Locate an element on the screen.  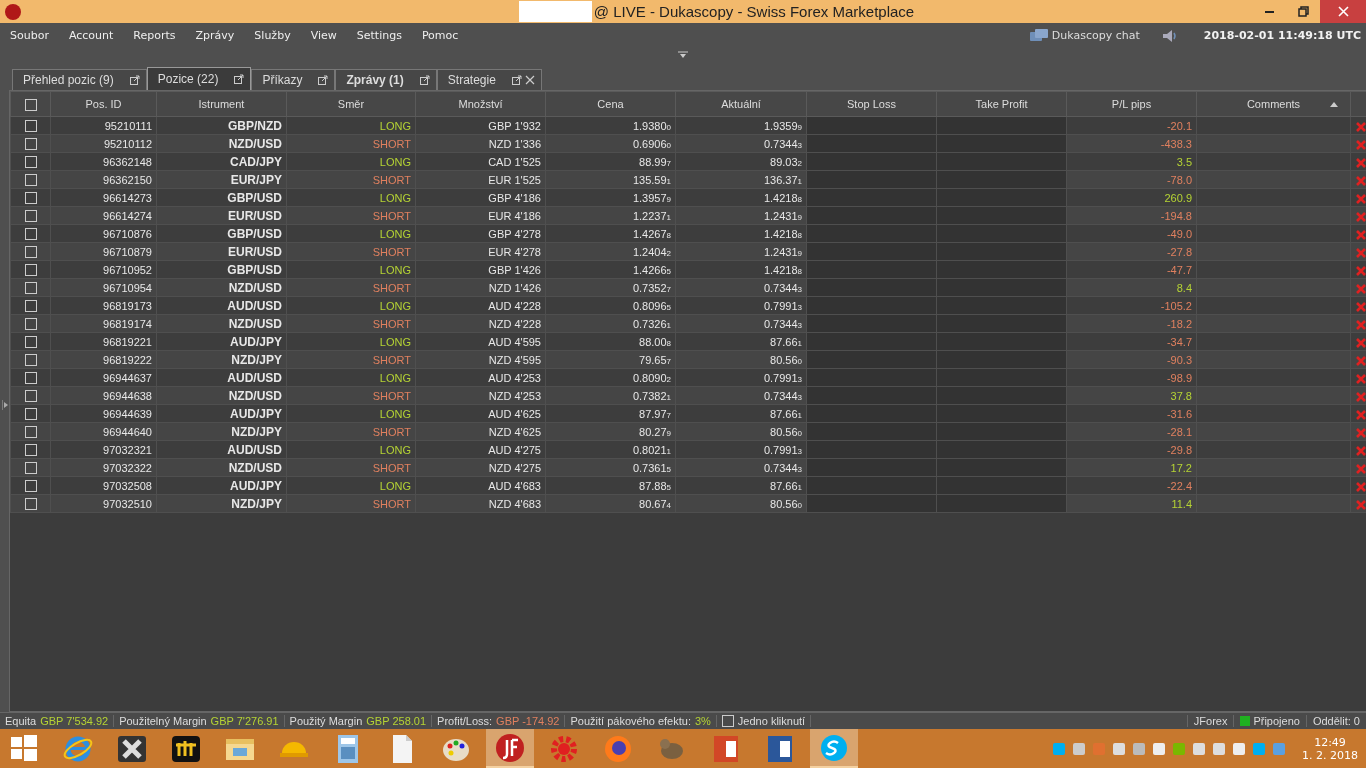
column-header: Stop Loss is located at coordinates (871, 104).